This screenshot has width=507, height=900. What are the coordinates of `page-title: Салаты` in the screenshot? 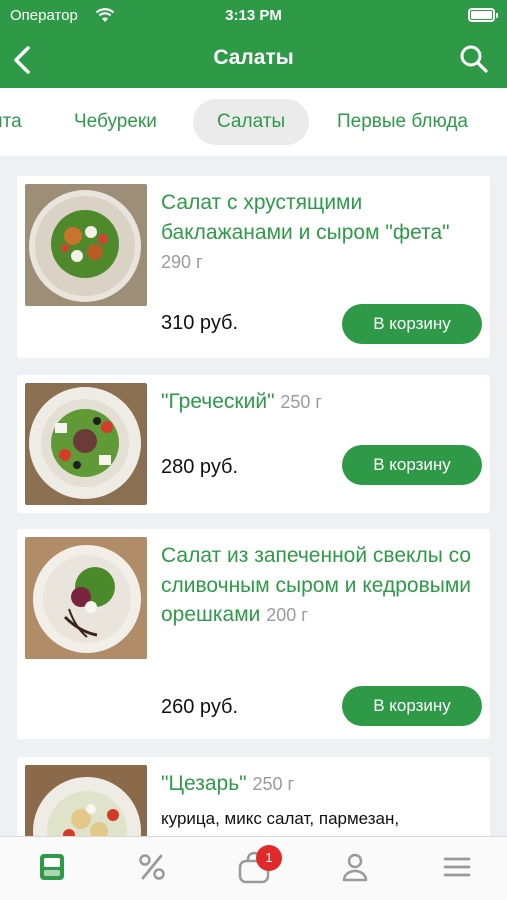 It's located at (253, 57).